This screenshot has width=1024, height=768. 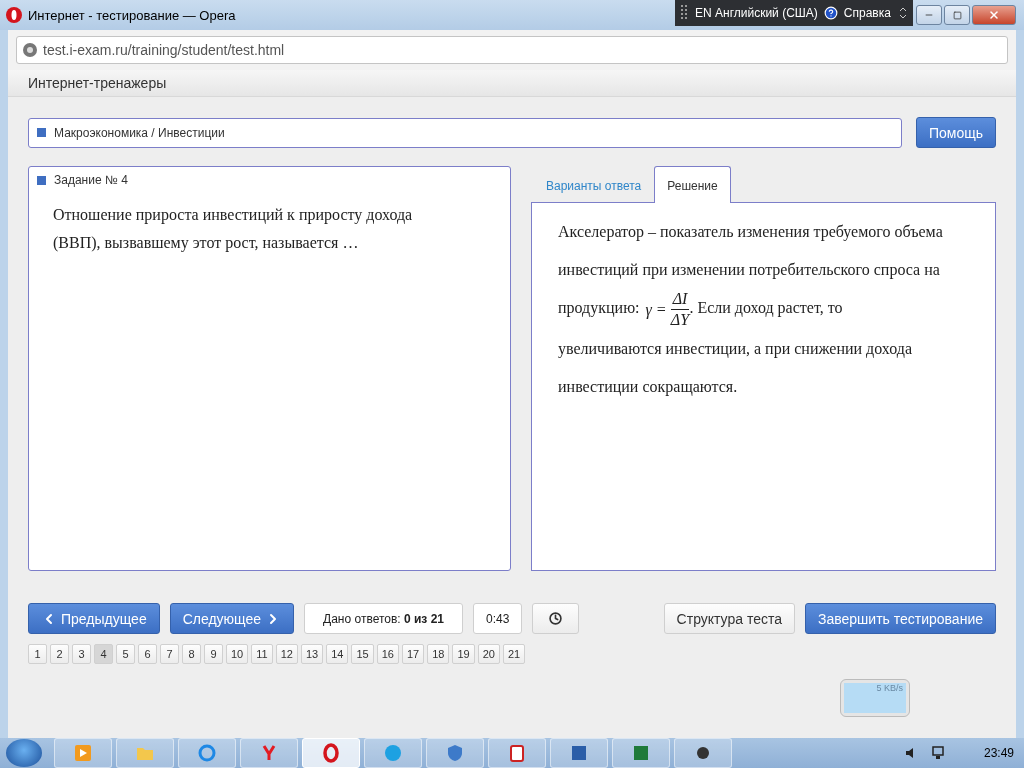 What do you see at coordinates (383, 618) in the screenshot?
I see `answered-counter: Дано ответов: 0 из 21` at bounding box center [383, 618].